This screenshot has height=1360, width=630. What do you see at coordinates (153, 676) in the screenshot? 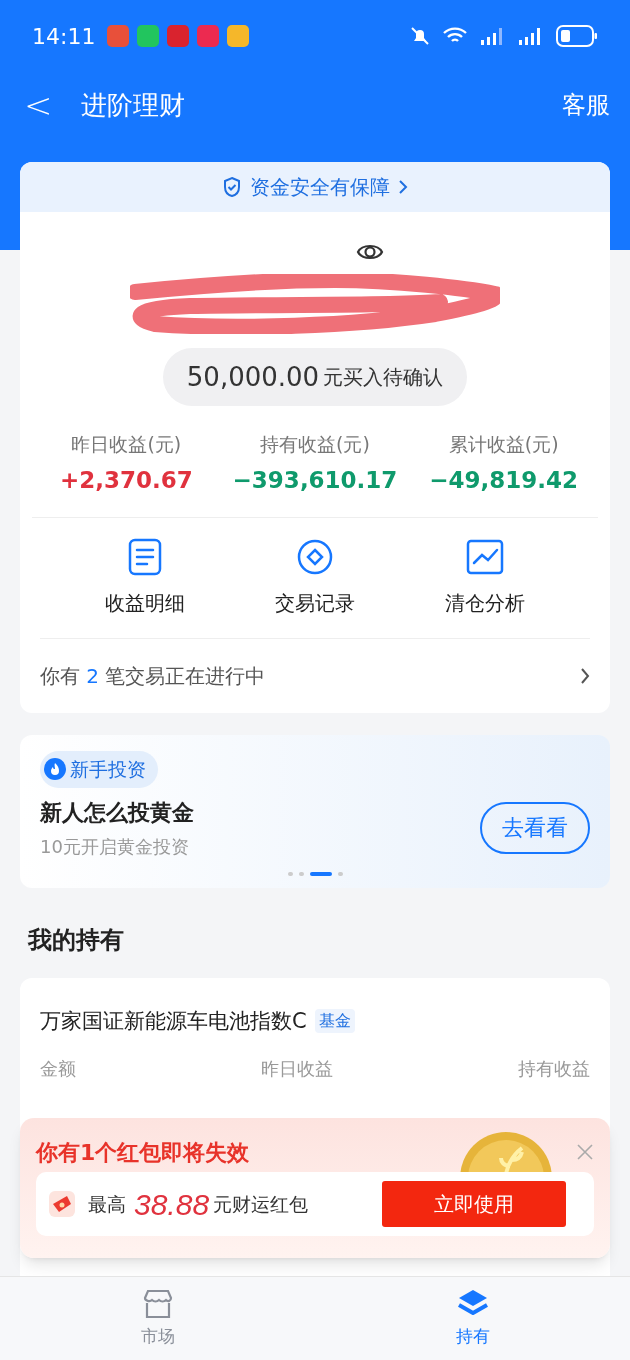
I see `pending-trades-text: 你有 2 笔交易正在进行中` at bounding box center [153, 676].